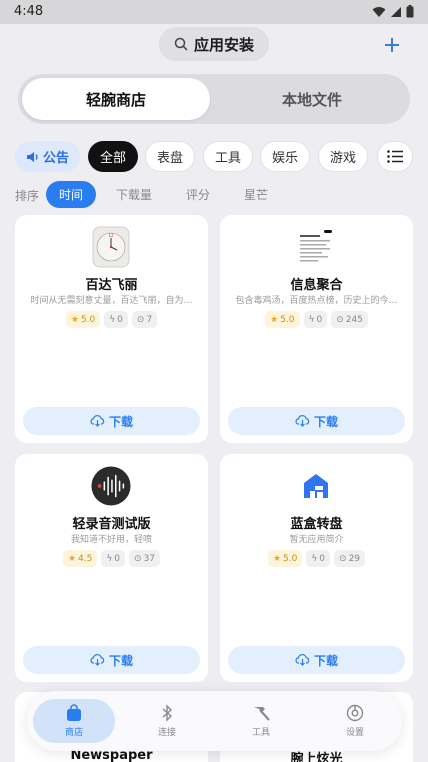  I want to click on rating-badge: ★ 4.5, so click(80, 558).